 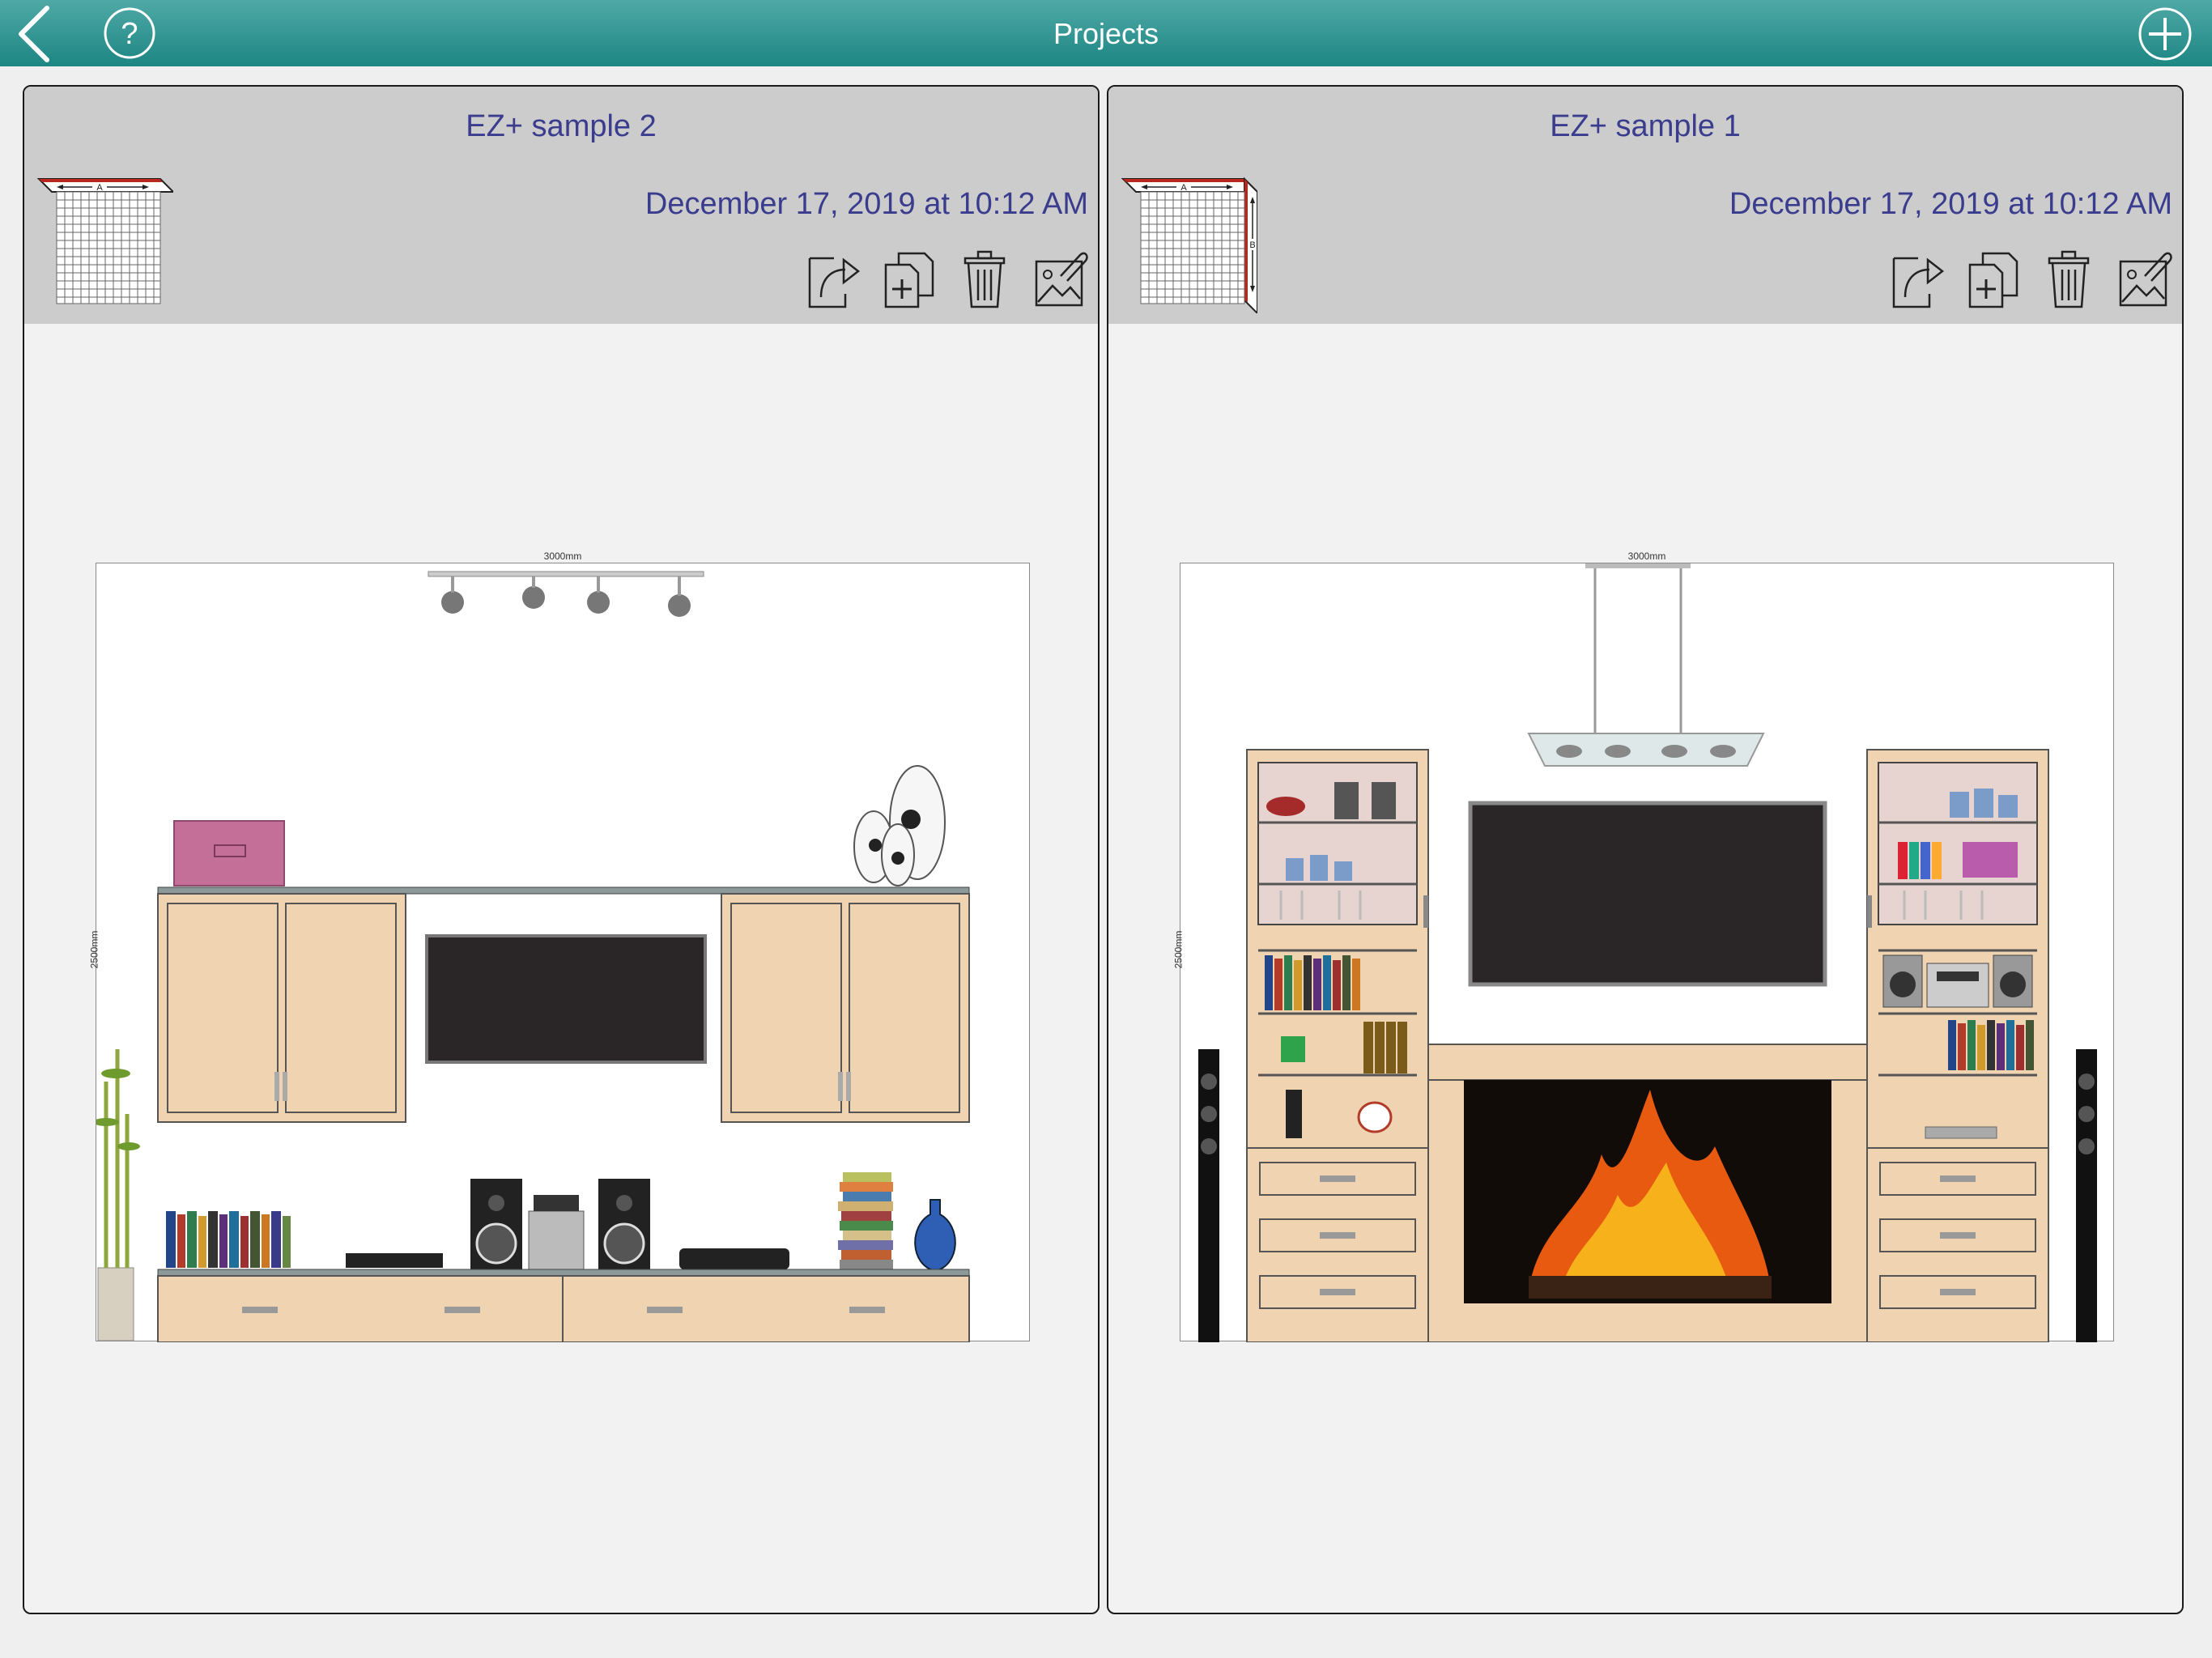 I want to click on stacked-books-icon, so click(x=866, y=1220).